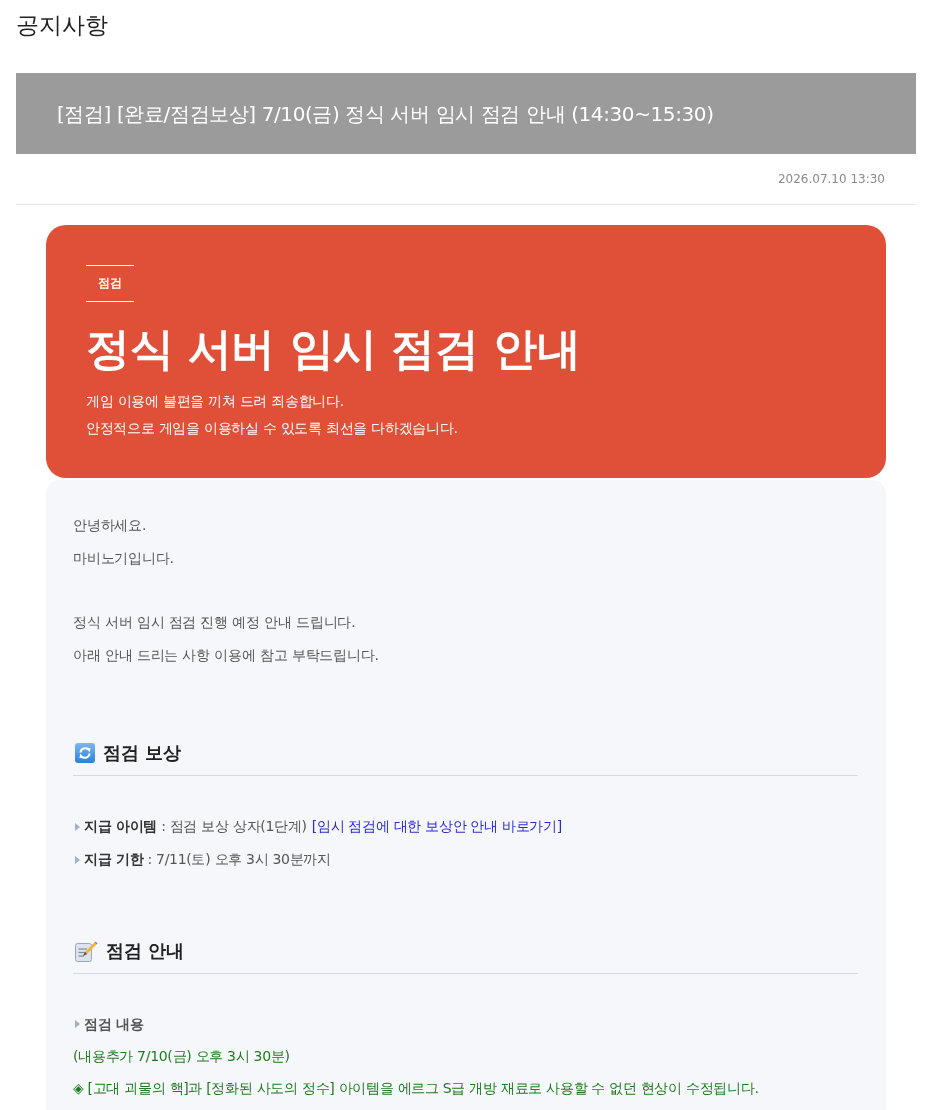 This screenshot has height=1110, width=925. What do you see at coordinates (110, 525) in the screenshot?
I see `body-text: 안녕하세요.` at bounding box center [110, 525].